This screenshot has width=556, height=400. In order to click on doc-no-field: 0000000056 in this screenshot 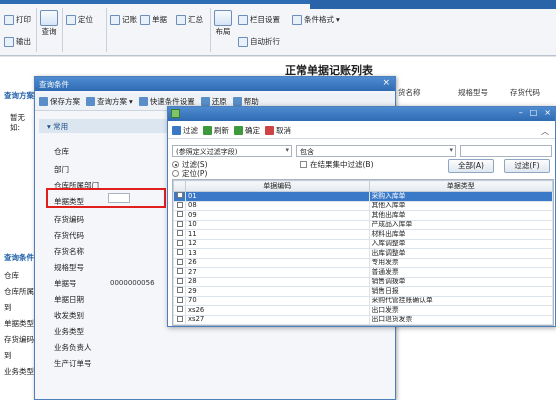, I will do `click(132, 283)`.